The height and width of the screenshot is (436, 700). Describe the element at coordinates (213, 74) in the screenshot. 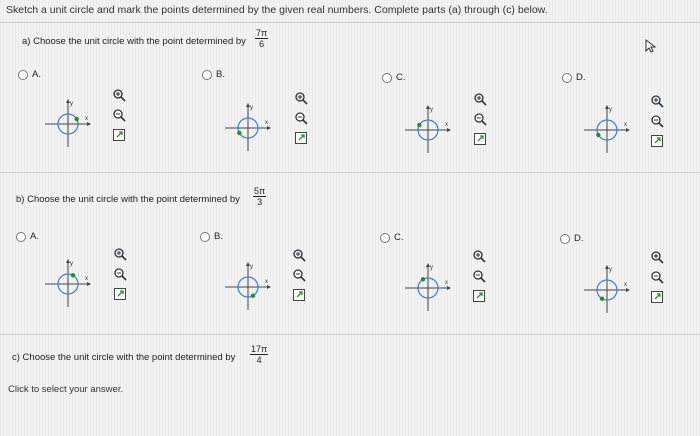

I see `part-a-option-b: B.` at that location.